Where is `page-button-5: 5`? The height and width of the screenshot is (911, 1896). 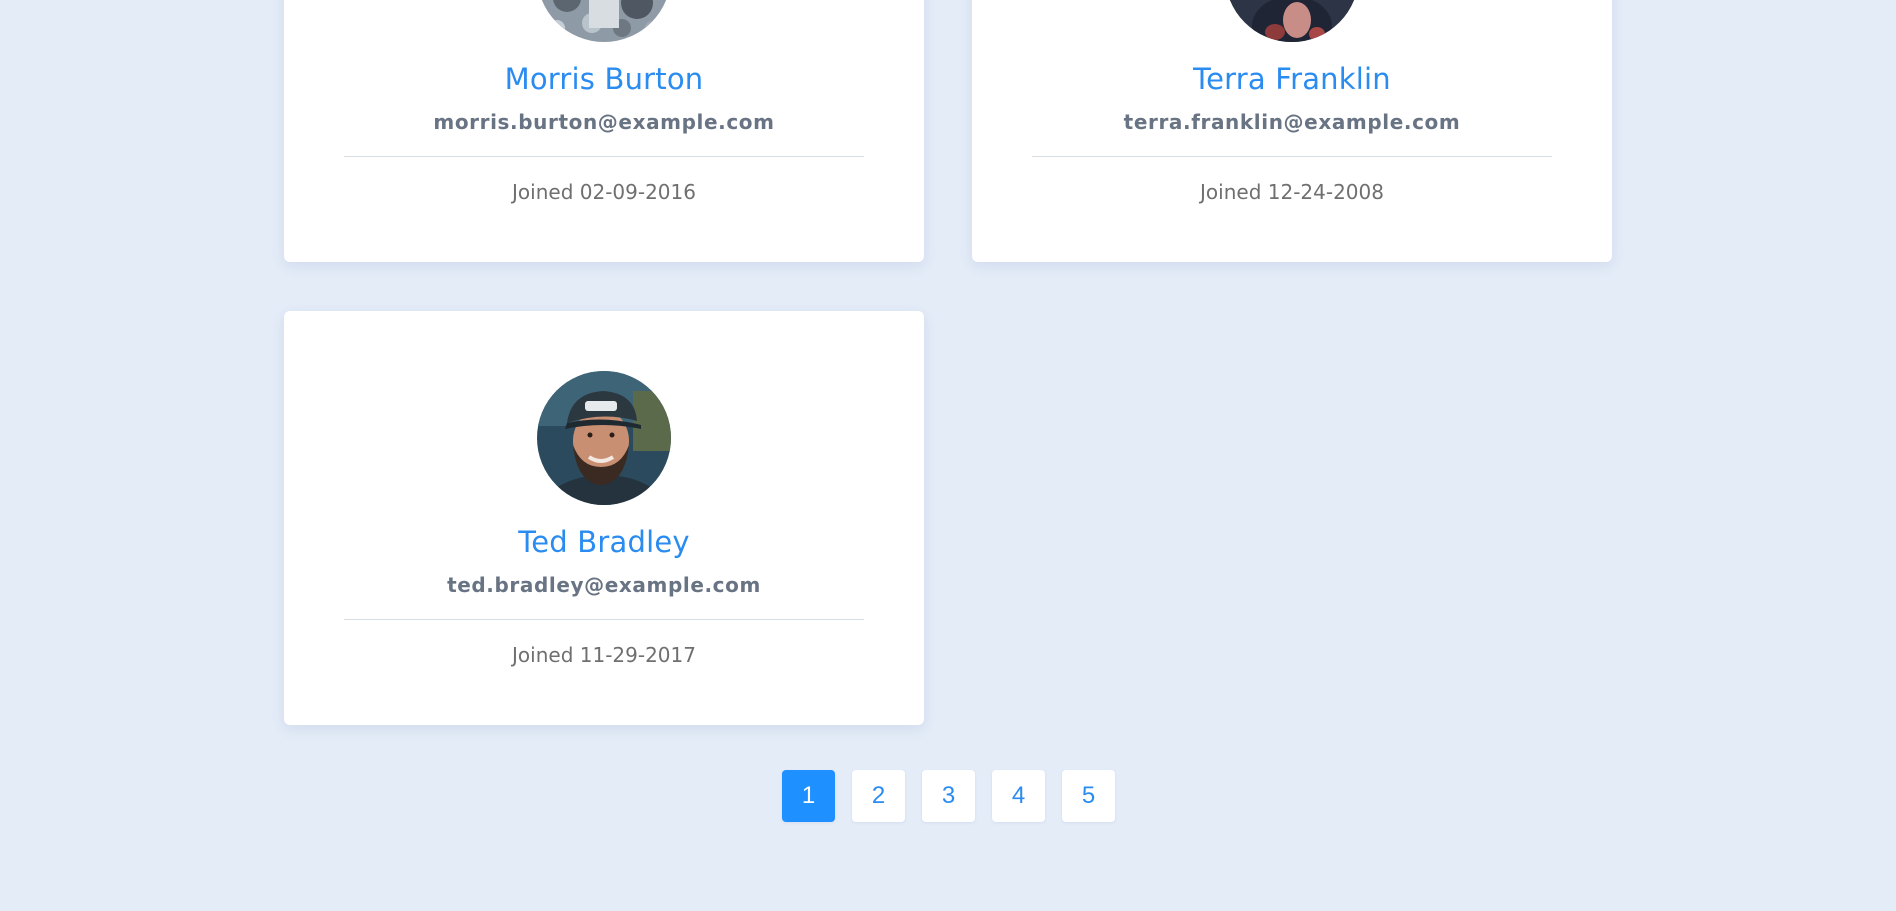
page-button-5: 5 is located at coordinates (1088, 796).